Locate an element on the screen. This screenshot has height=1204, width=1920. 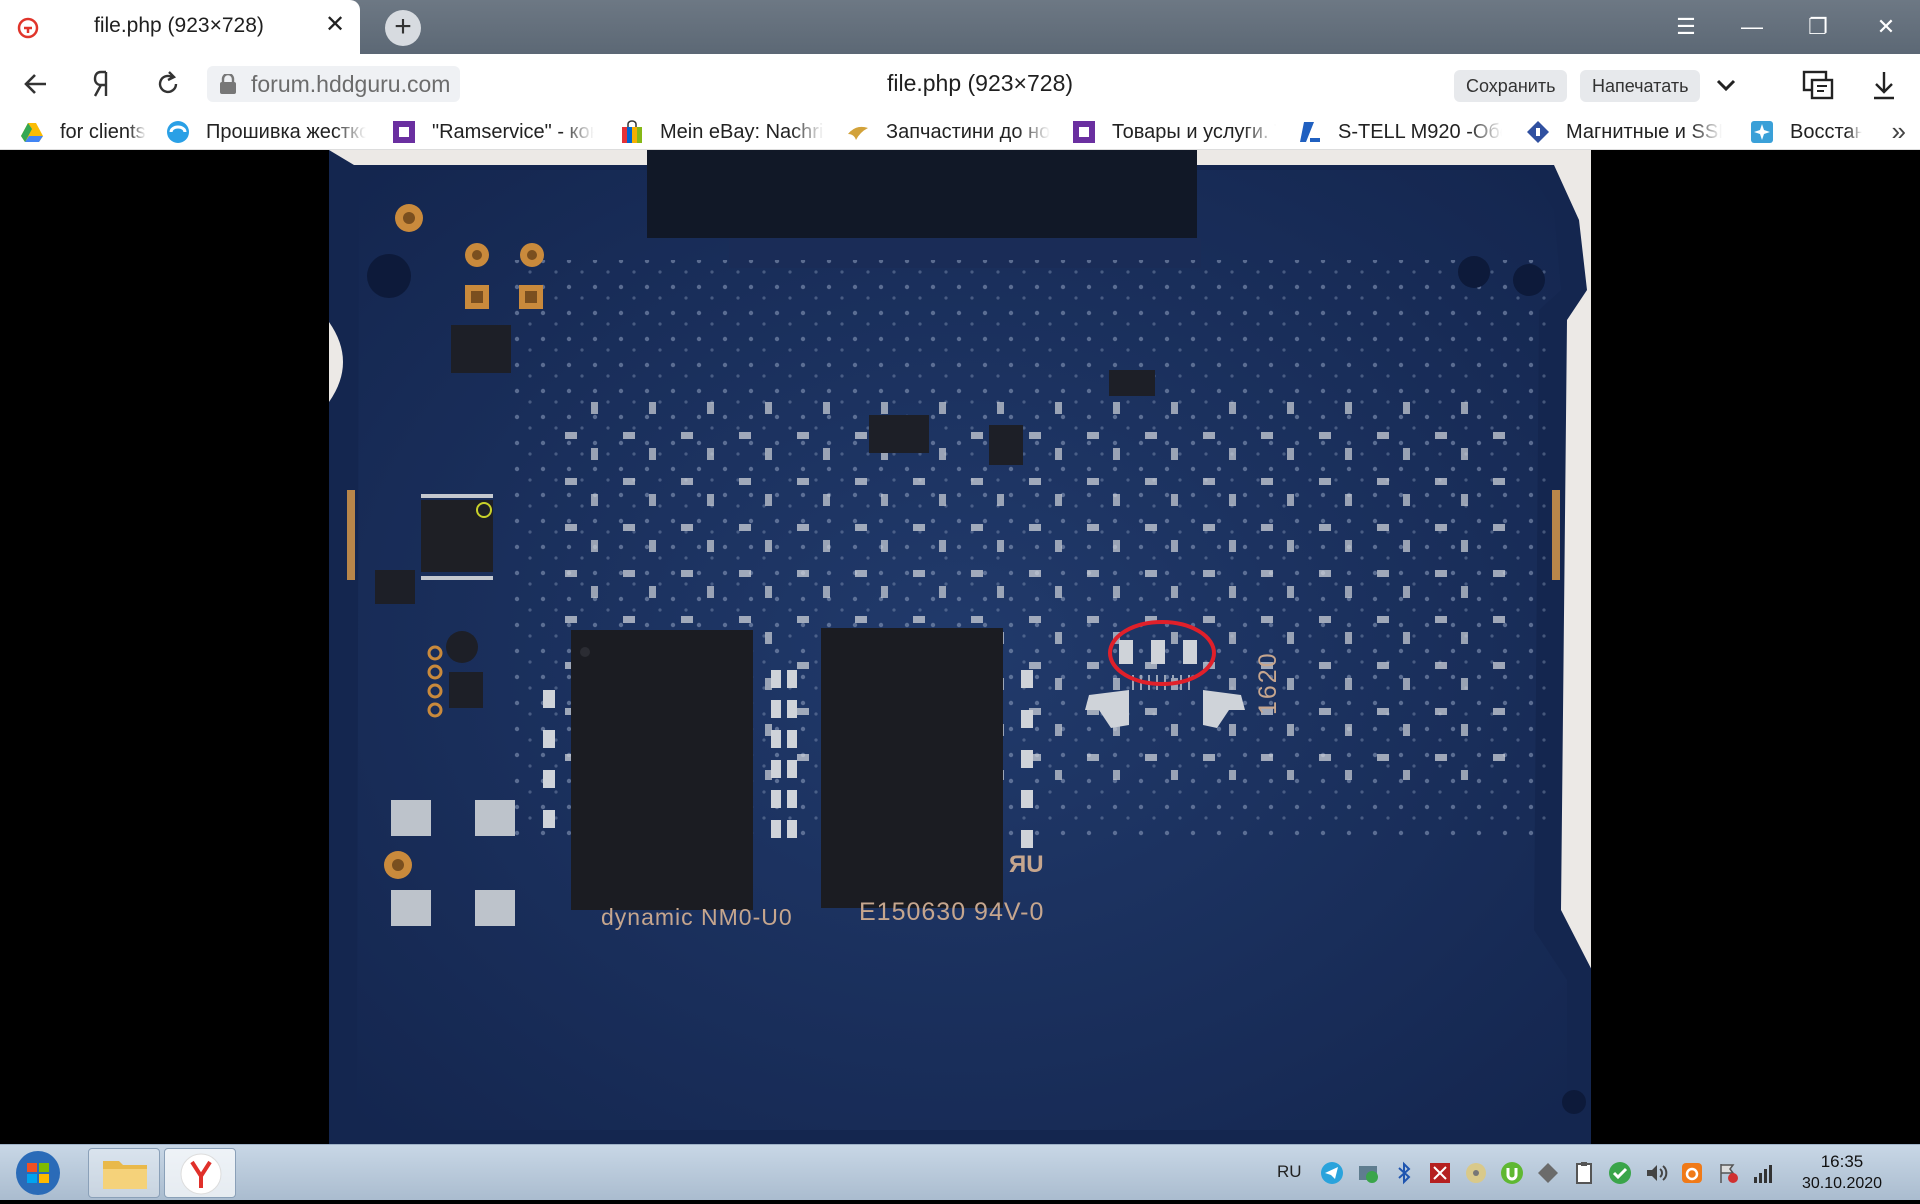
silkscreen-marking-left: dynamic NM0-U0 is located at coordinates (697, 917).